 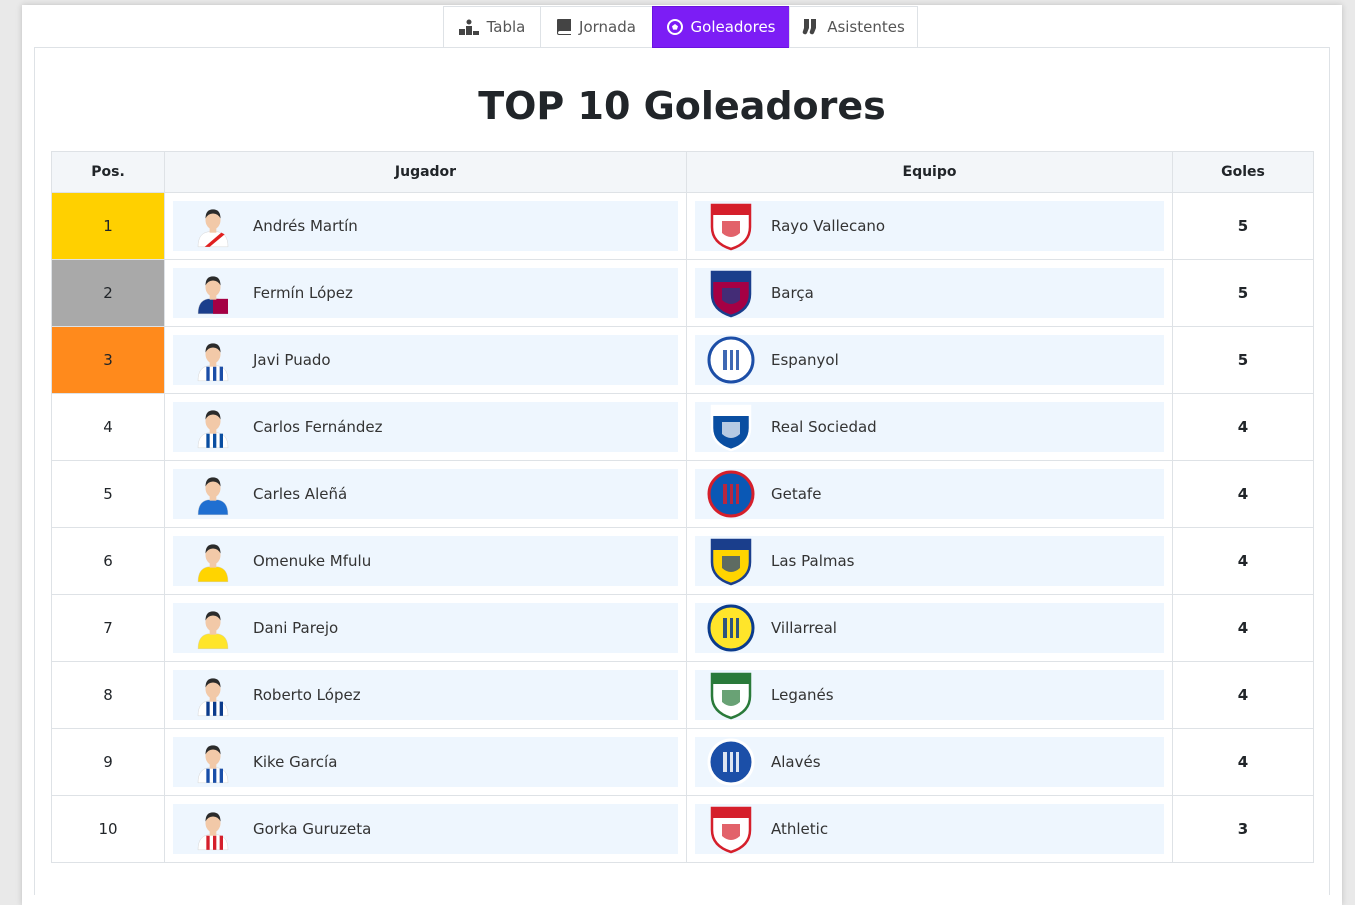 I want to click on position-cell: 2, so click(x=108, y=293).